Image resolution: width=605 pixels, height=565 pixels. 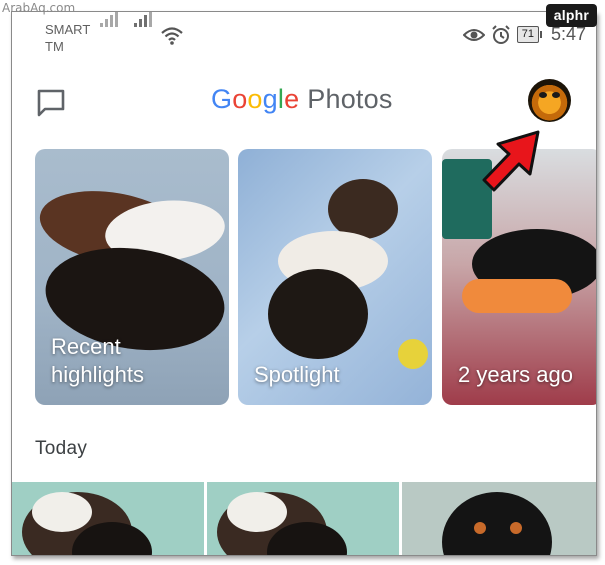 What do you see at coordinates (61, 448) in the screenshot?
I see `section-title-today: Today` at bounding box center [61, 448].